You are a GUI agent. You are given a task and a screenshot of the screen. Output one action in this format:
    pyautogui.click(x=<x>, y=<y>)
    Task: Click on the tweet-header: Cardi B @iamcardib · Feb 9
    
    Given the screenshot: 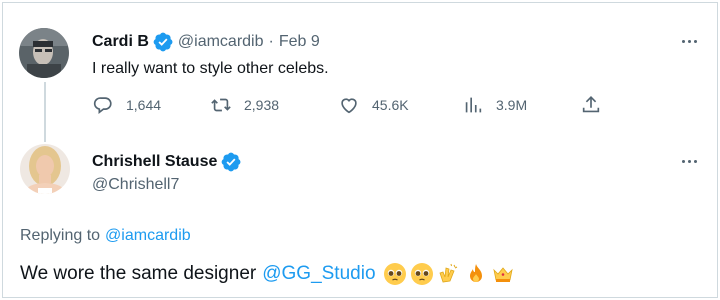 What is the action you would take?
    pyautogui.click(x=206, y=42)
    